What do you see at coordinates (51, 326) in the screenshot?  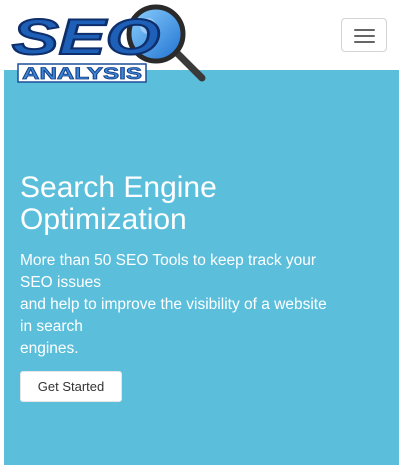 I see `hero-description-line: in search` at bounding box center [51, 326].